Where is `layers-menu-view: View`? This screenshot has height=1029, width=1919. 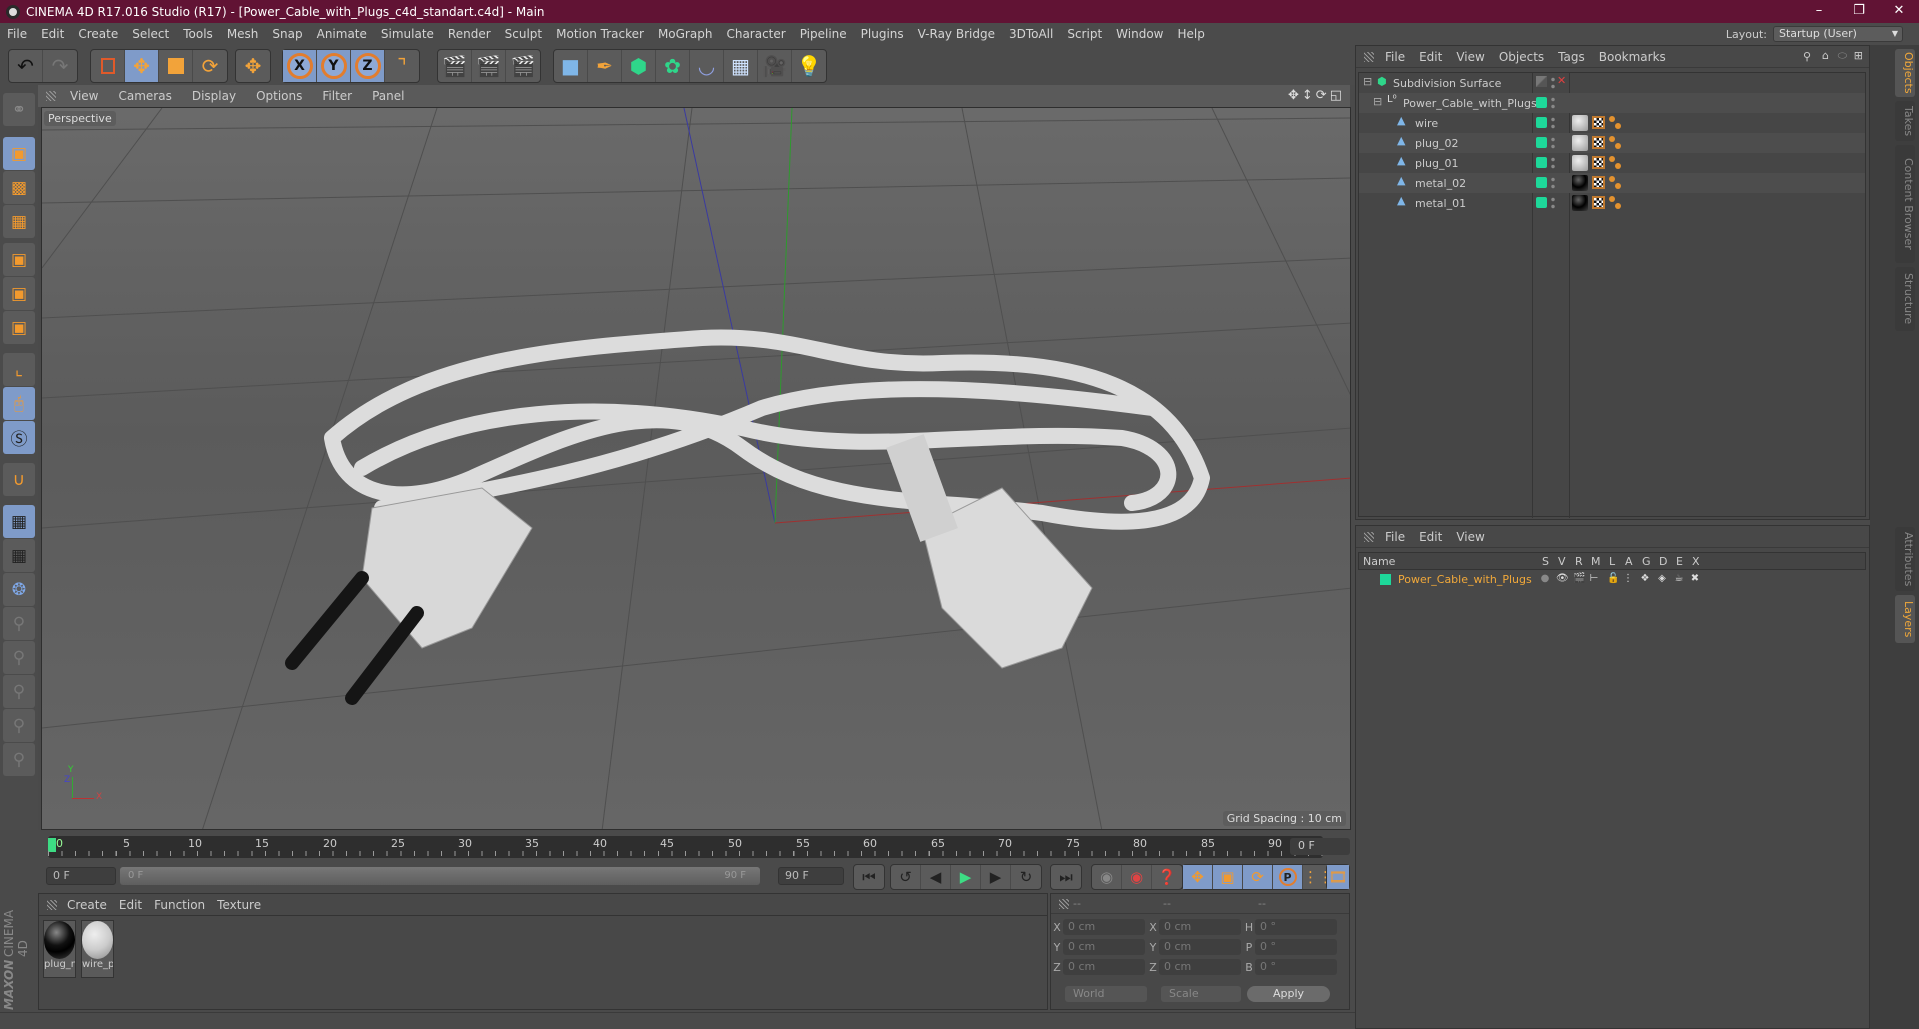 layers-menu-view: View is located at coordinates (1470, 537).